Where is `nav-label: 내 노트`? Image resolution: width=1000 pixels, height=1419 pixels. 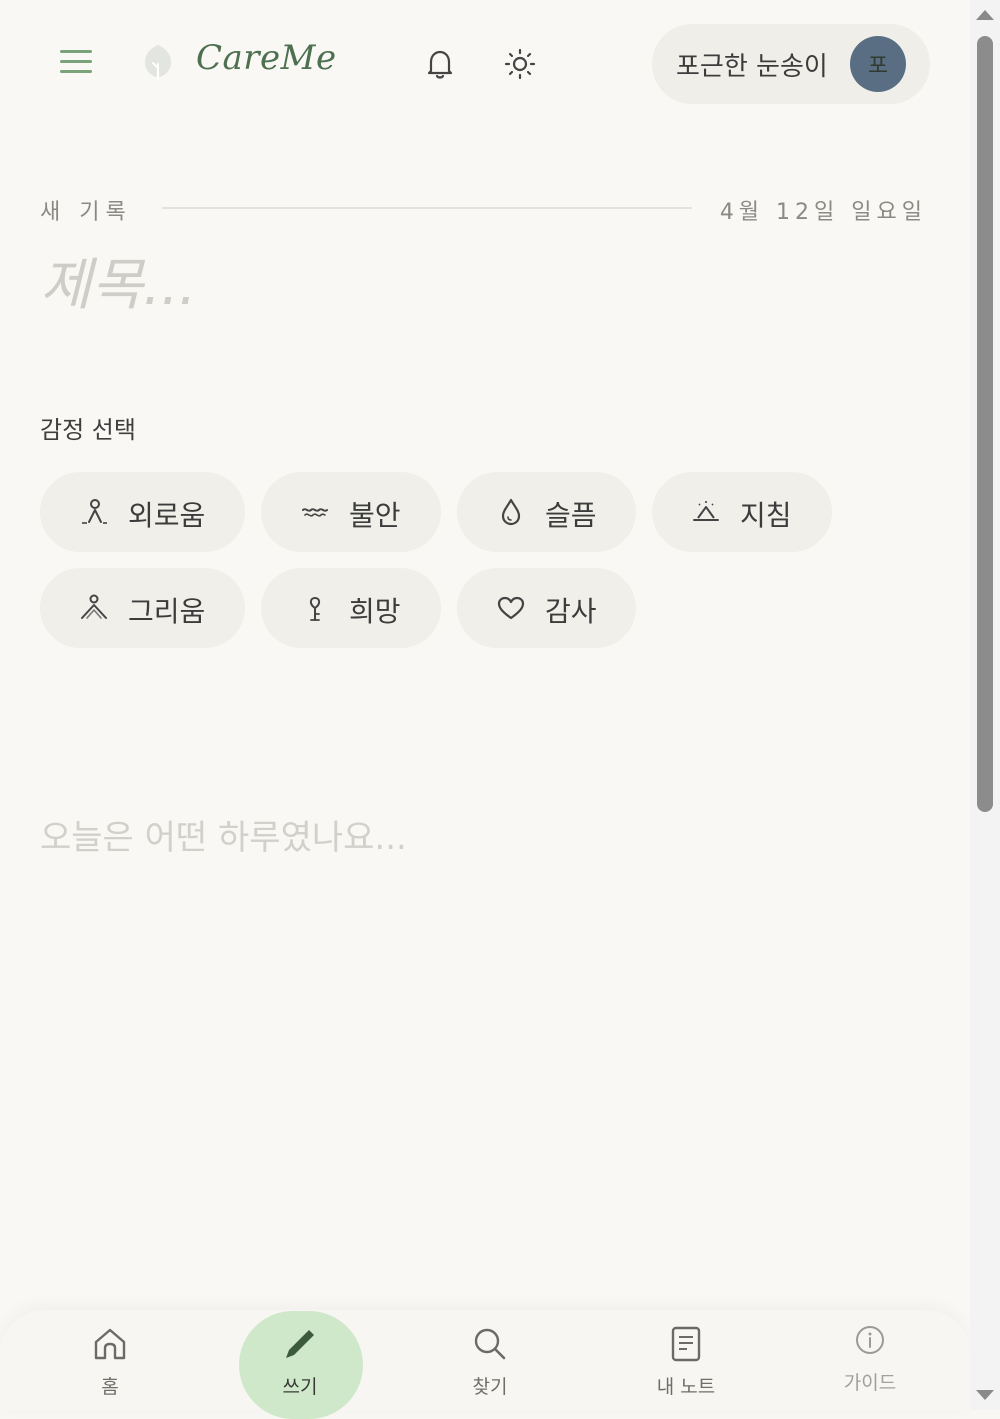 nav-label: 내 노트 is located at coordinates (686, 1387).